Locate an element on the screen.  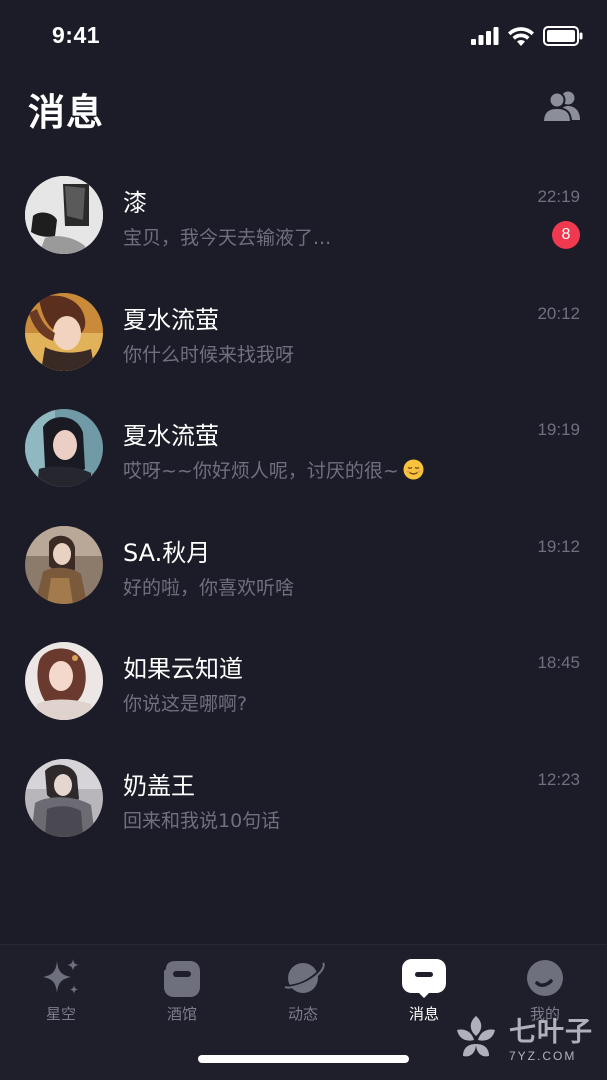
conversation-time: 18:45 is located at coordinates (558, 662).